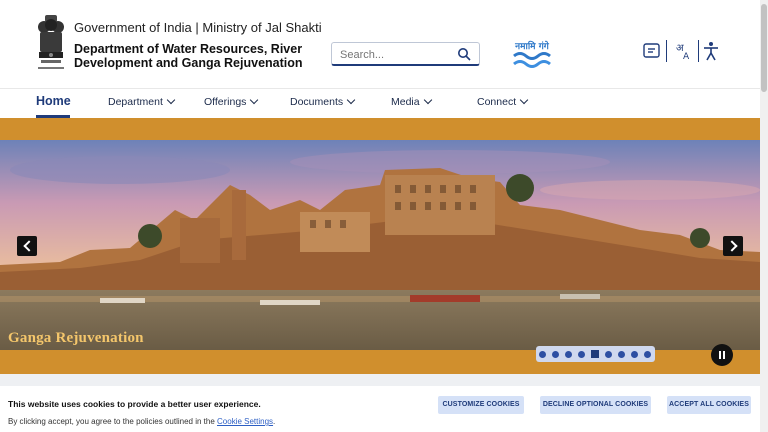  What do you see at coordinates (135, 102) in the screenshot?
I see `nav-department-label: Department` at bounding box center [135, 102].